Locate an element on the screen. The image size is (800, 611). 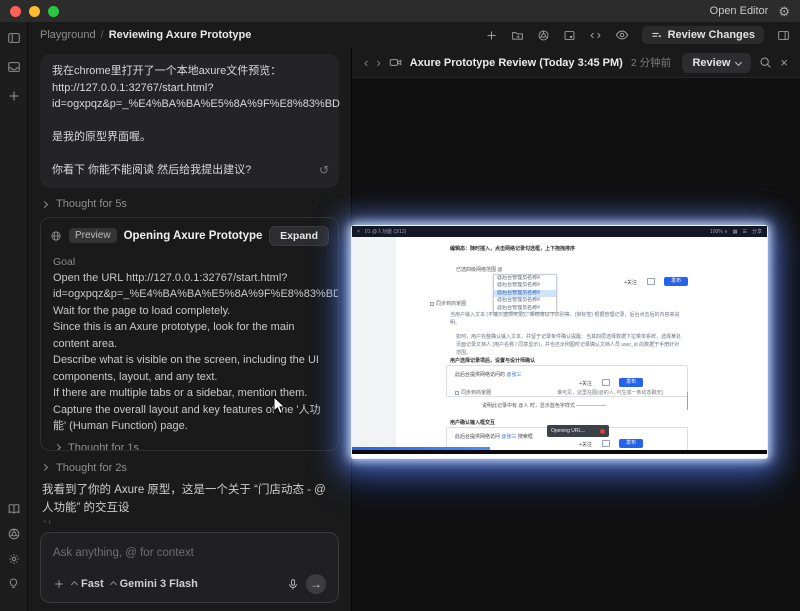
axure-bottom-bar is located at coordinates (559, 452).